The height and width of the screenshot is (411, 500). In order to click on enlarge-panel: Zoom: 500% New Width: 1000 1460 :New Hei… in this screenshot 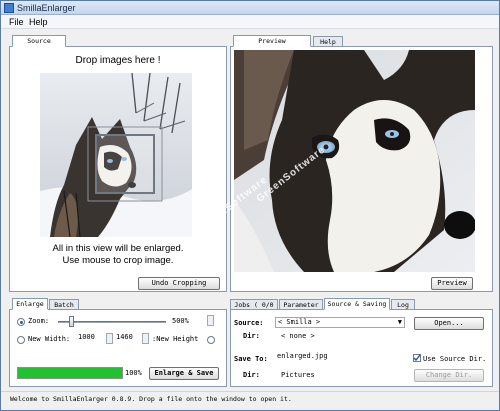, I will do `click(118, 348)`.